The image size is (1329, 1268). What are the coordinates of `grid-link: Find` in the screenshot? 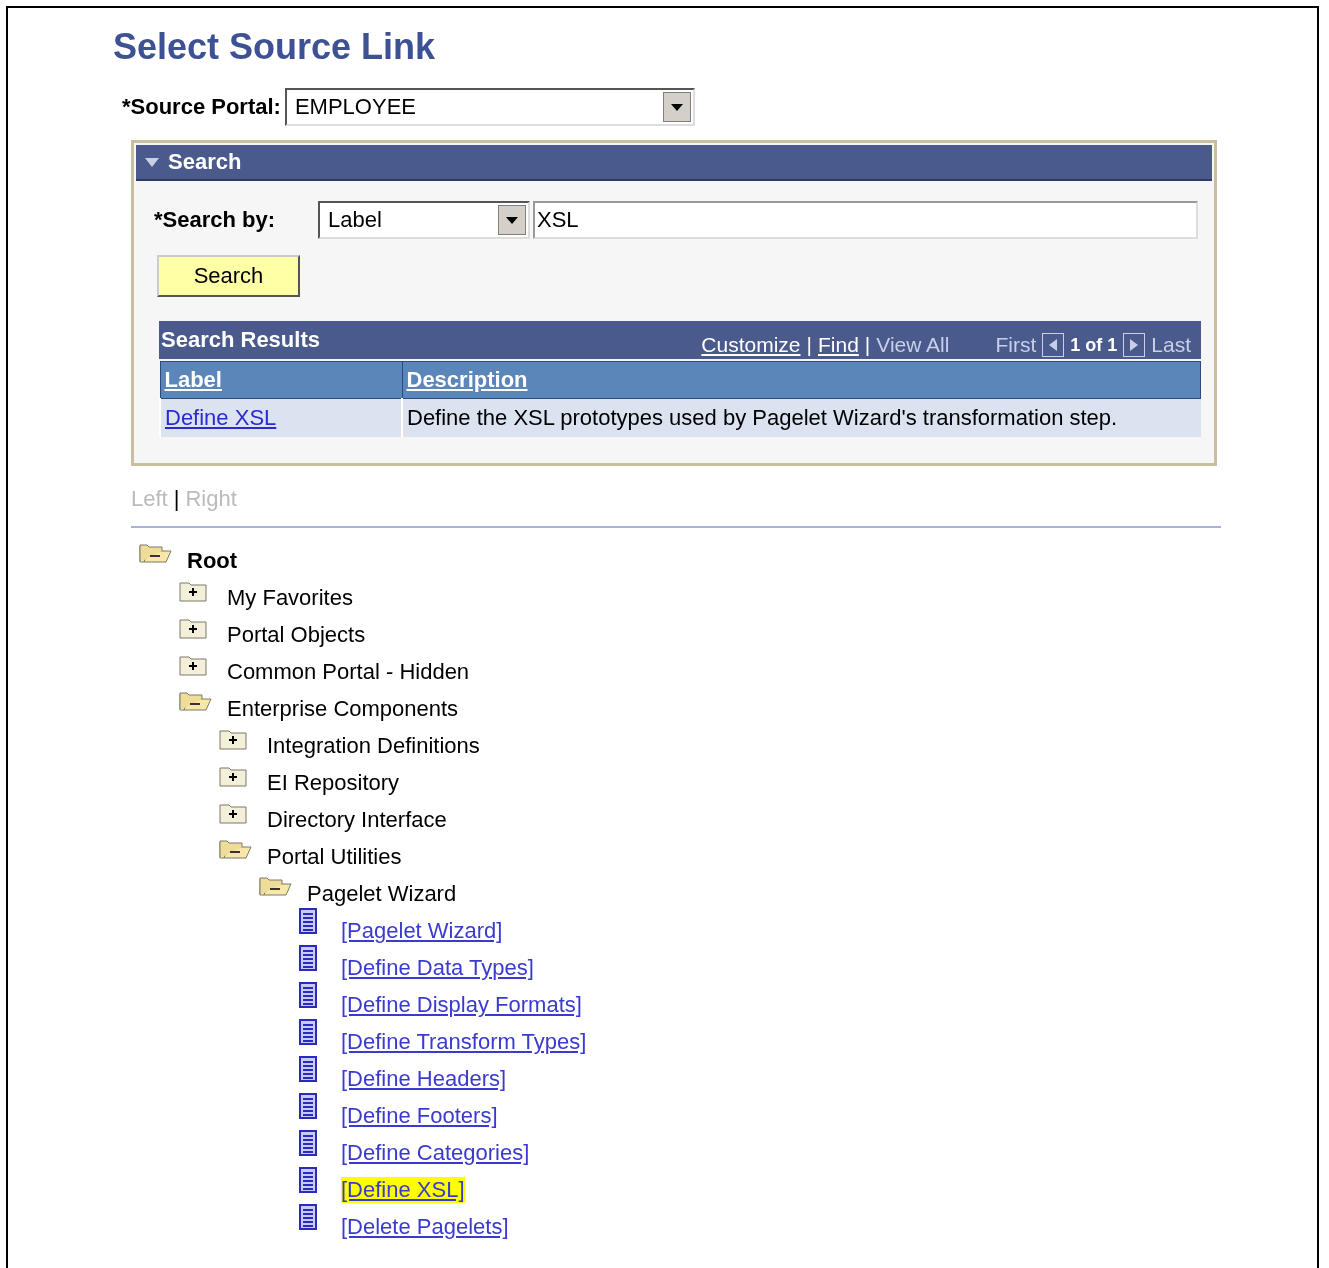 It's located at (838, 345).